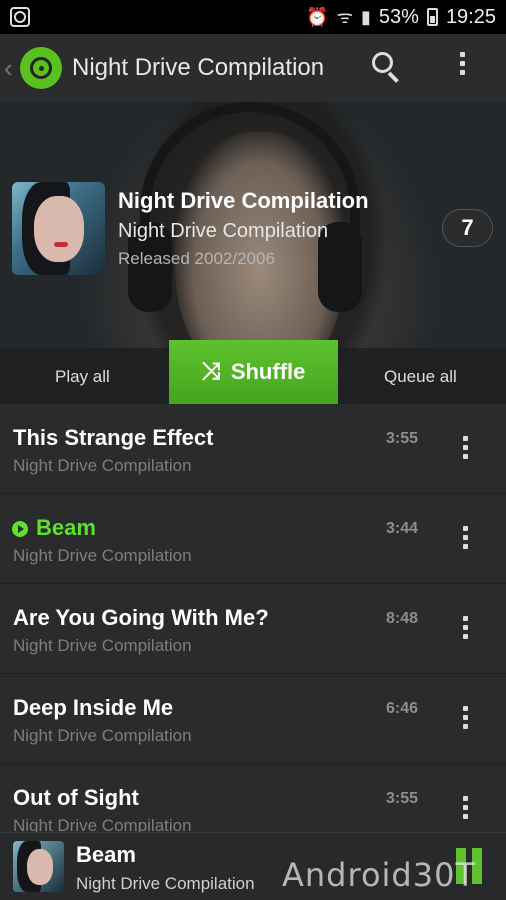 The height and width of the screenshot is (900, 506). Describe the element at coordinates (402, 618) in the screenshot. I see `track-duration: 8:48` at that location.